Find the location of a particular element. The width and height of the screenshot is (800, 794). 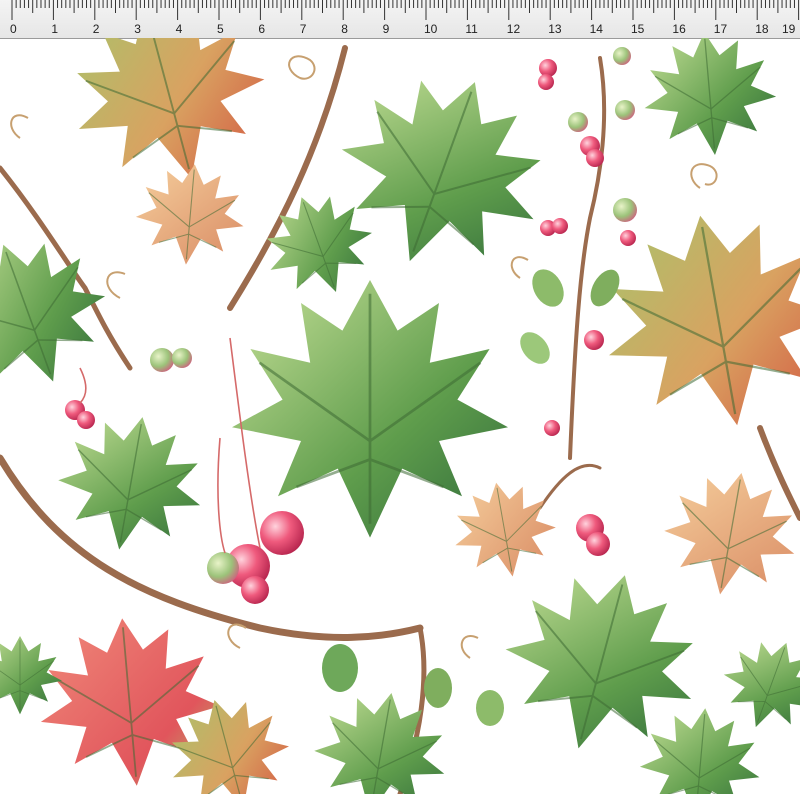

ruler-number: 12 is located at coordinates (513, 29).